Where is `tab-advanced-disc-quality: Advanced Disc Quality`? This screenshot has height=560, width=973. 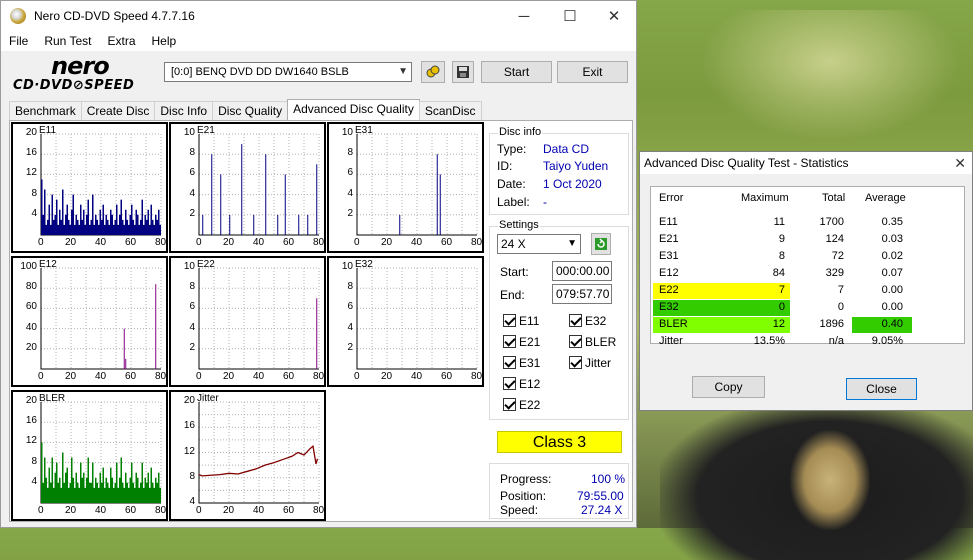
tab-advanced-disc-quality: Advanced Disc Quality is located at coordinates (353, 109).